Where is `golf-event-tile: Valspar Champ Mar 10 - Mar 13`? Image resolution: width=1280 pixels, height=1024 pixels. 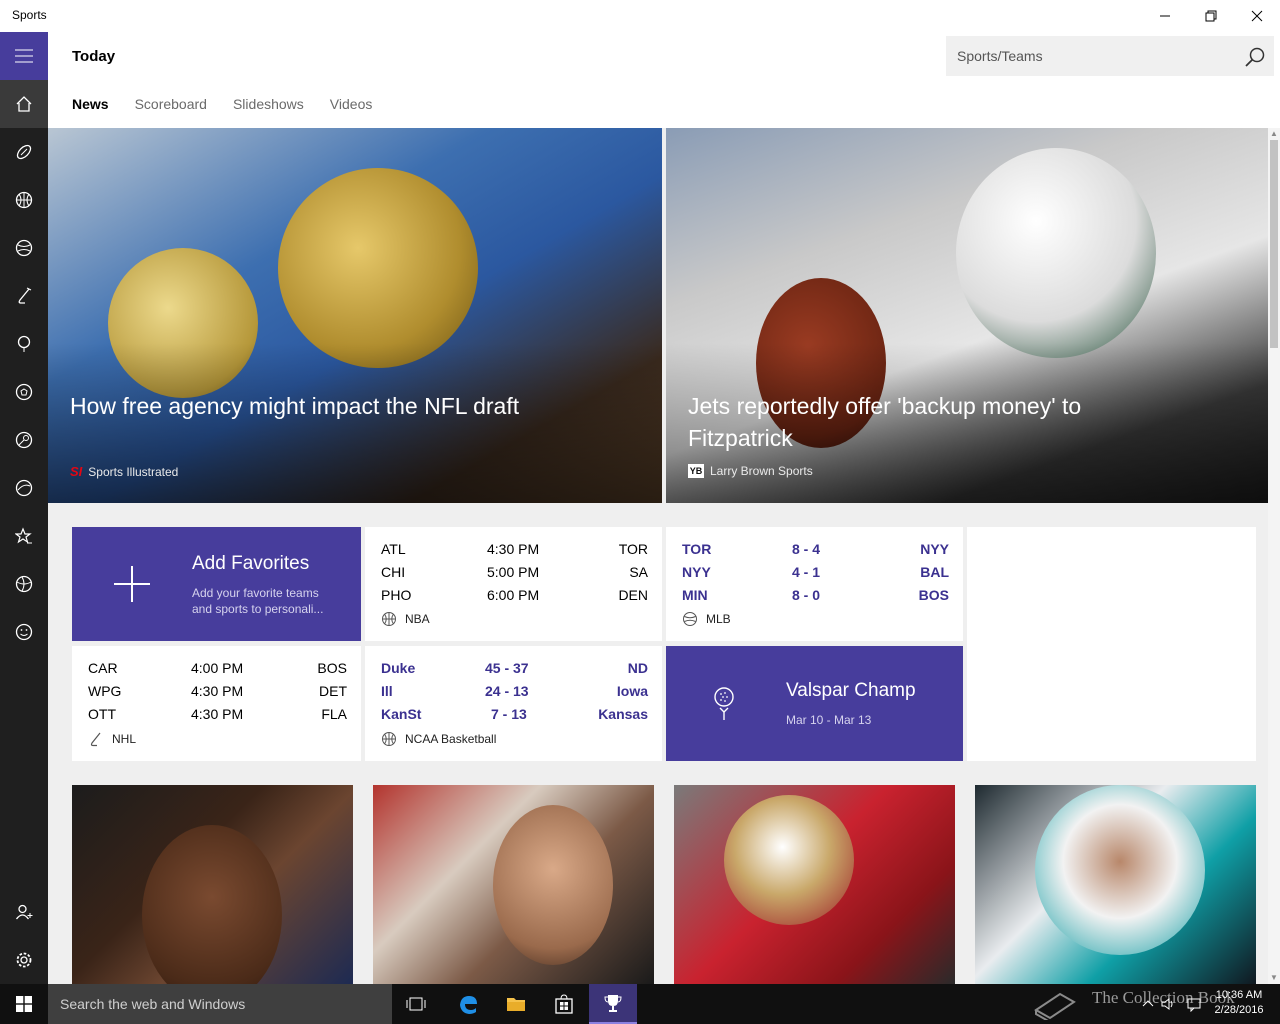
golf-event-tile: Valspar Champ Mar 10 - Mar 13 is located at coordinates (814, 703).